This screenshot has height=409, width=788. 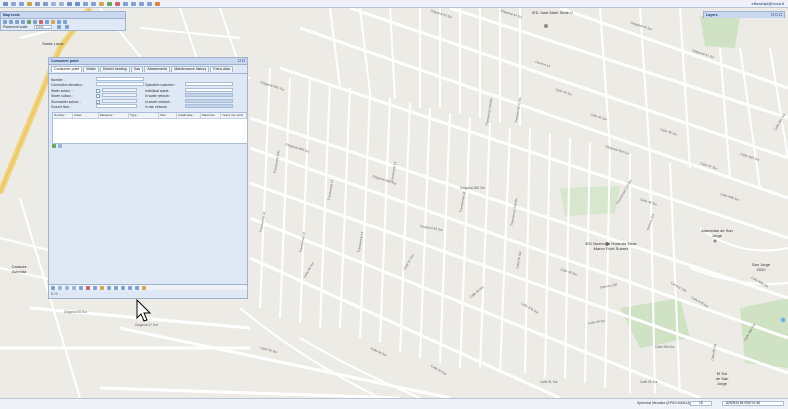 I want to click on first-record-icon, so click(x=60, y=287).